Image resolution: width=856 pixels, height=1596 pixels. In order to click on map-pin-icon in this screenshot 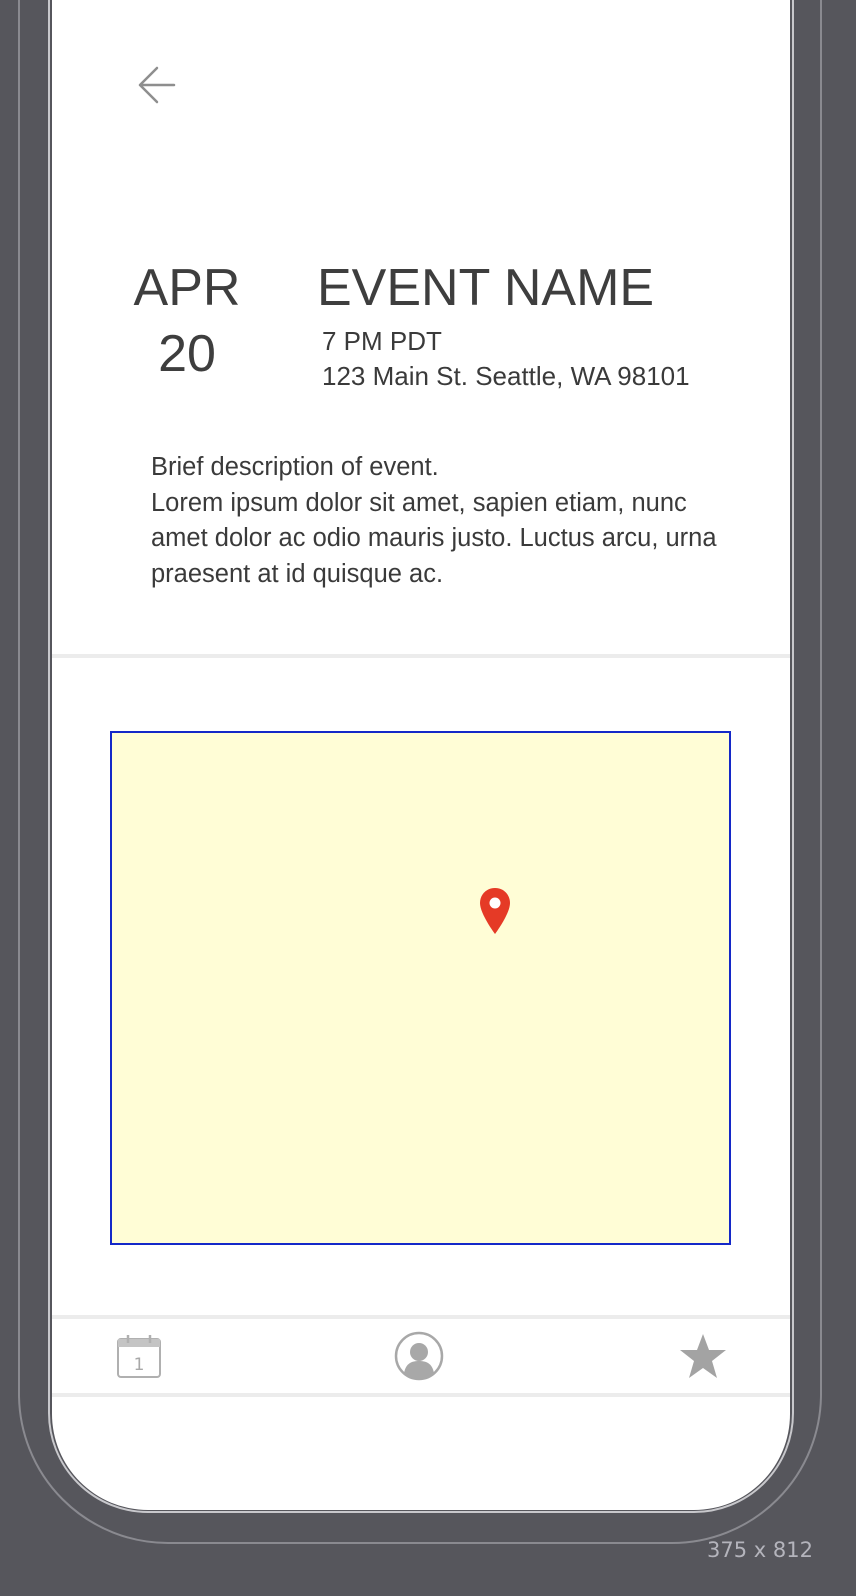, I will do `click(495, 911)`.